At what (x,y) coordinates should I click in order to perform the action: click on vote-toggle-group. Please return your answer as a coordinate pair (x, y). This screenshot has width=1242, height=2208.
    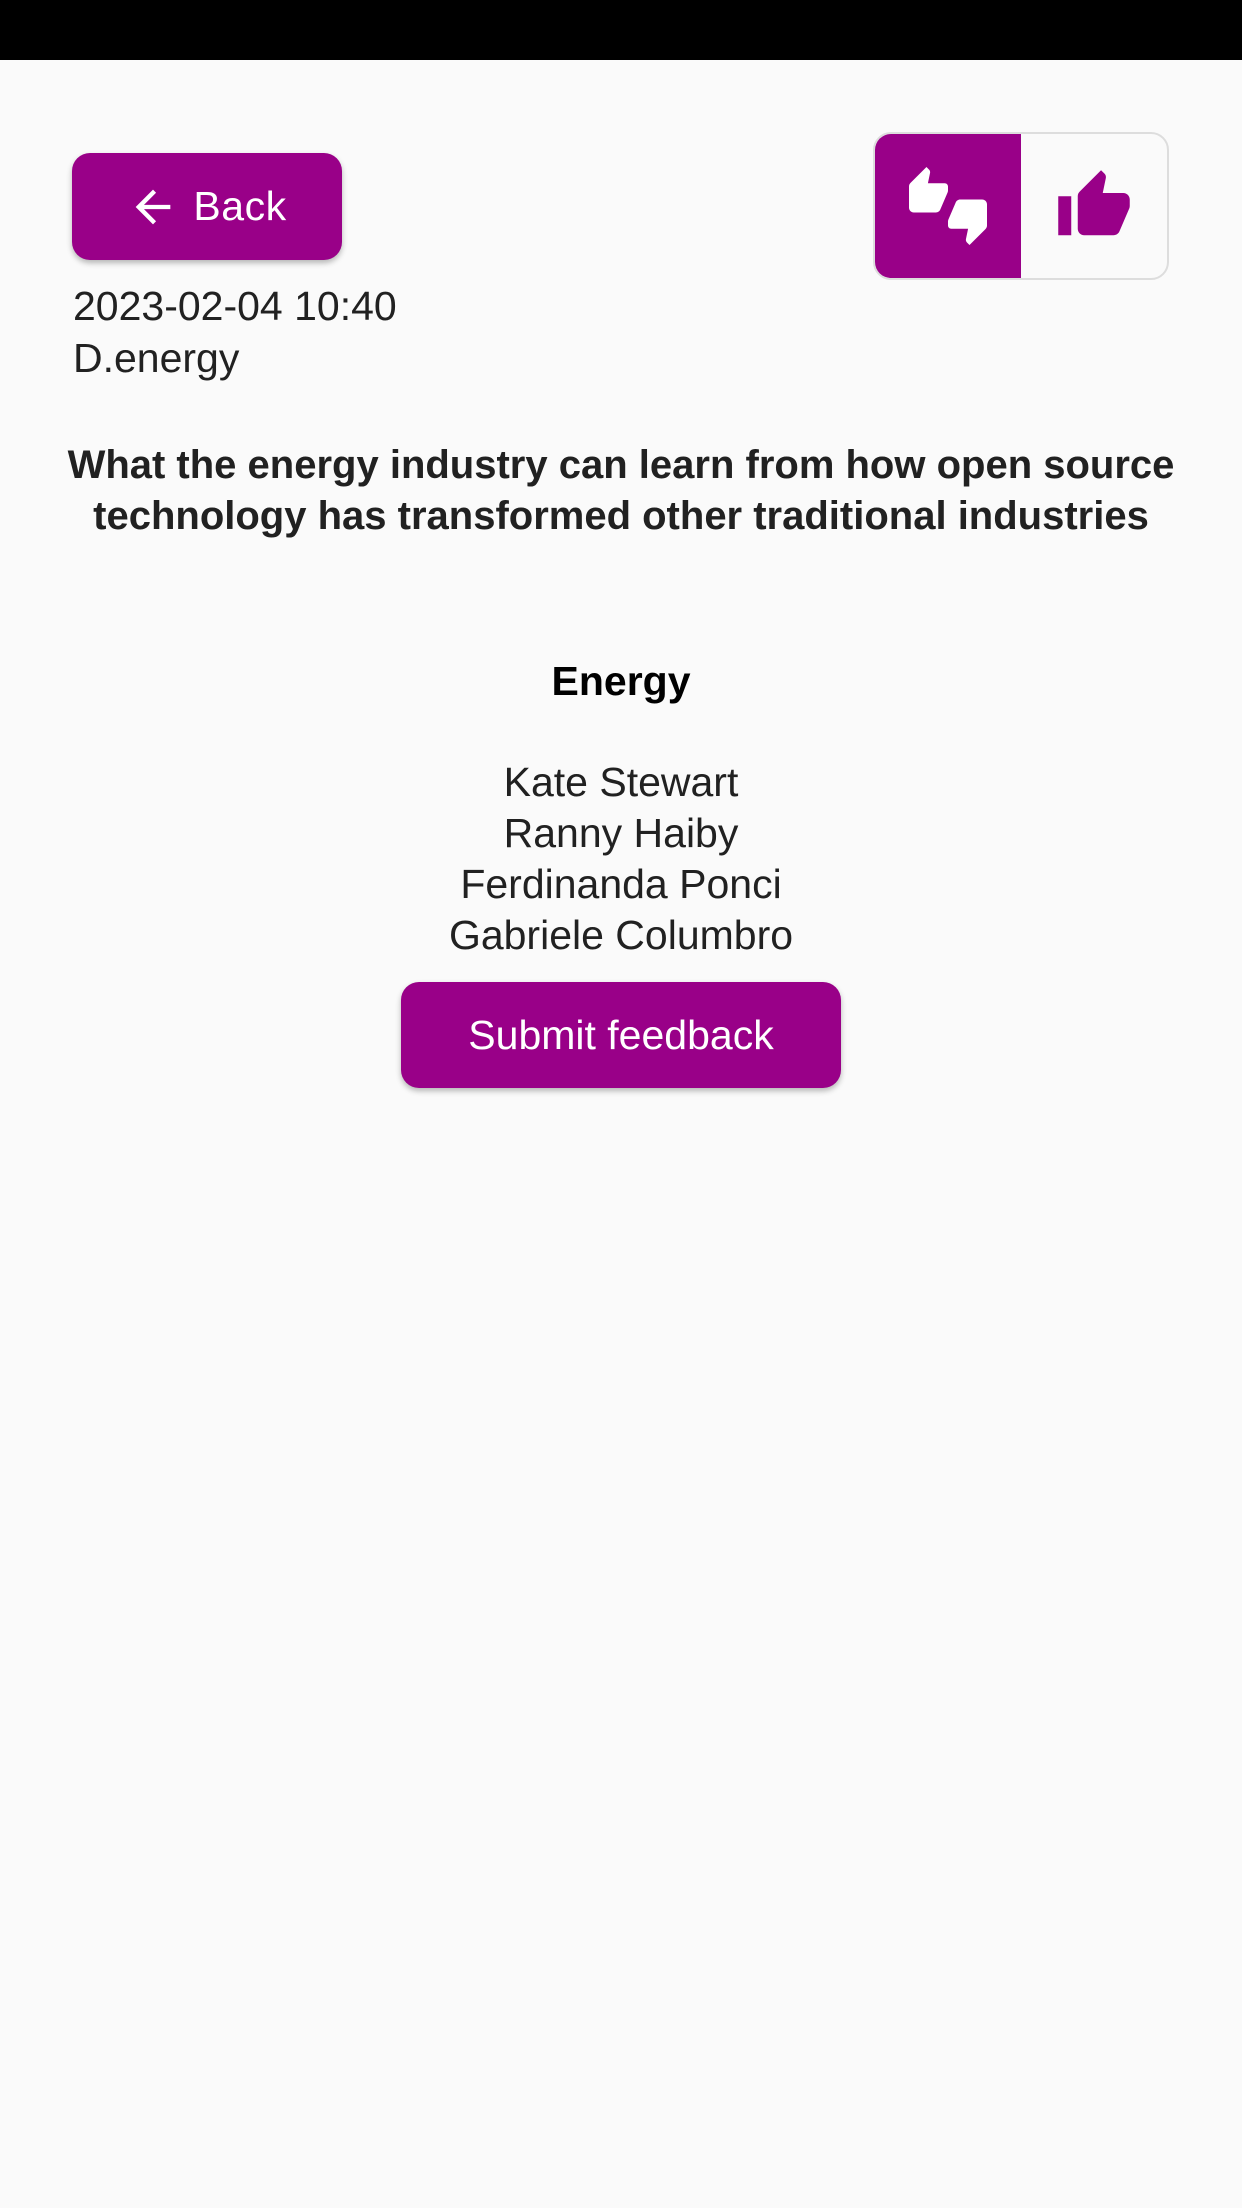
    Looking at the image, I should click on (1021, 206).